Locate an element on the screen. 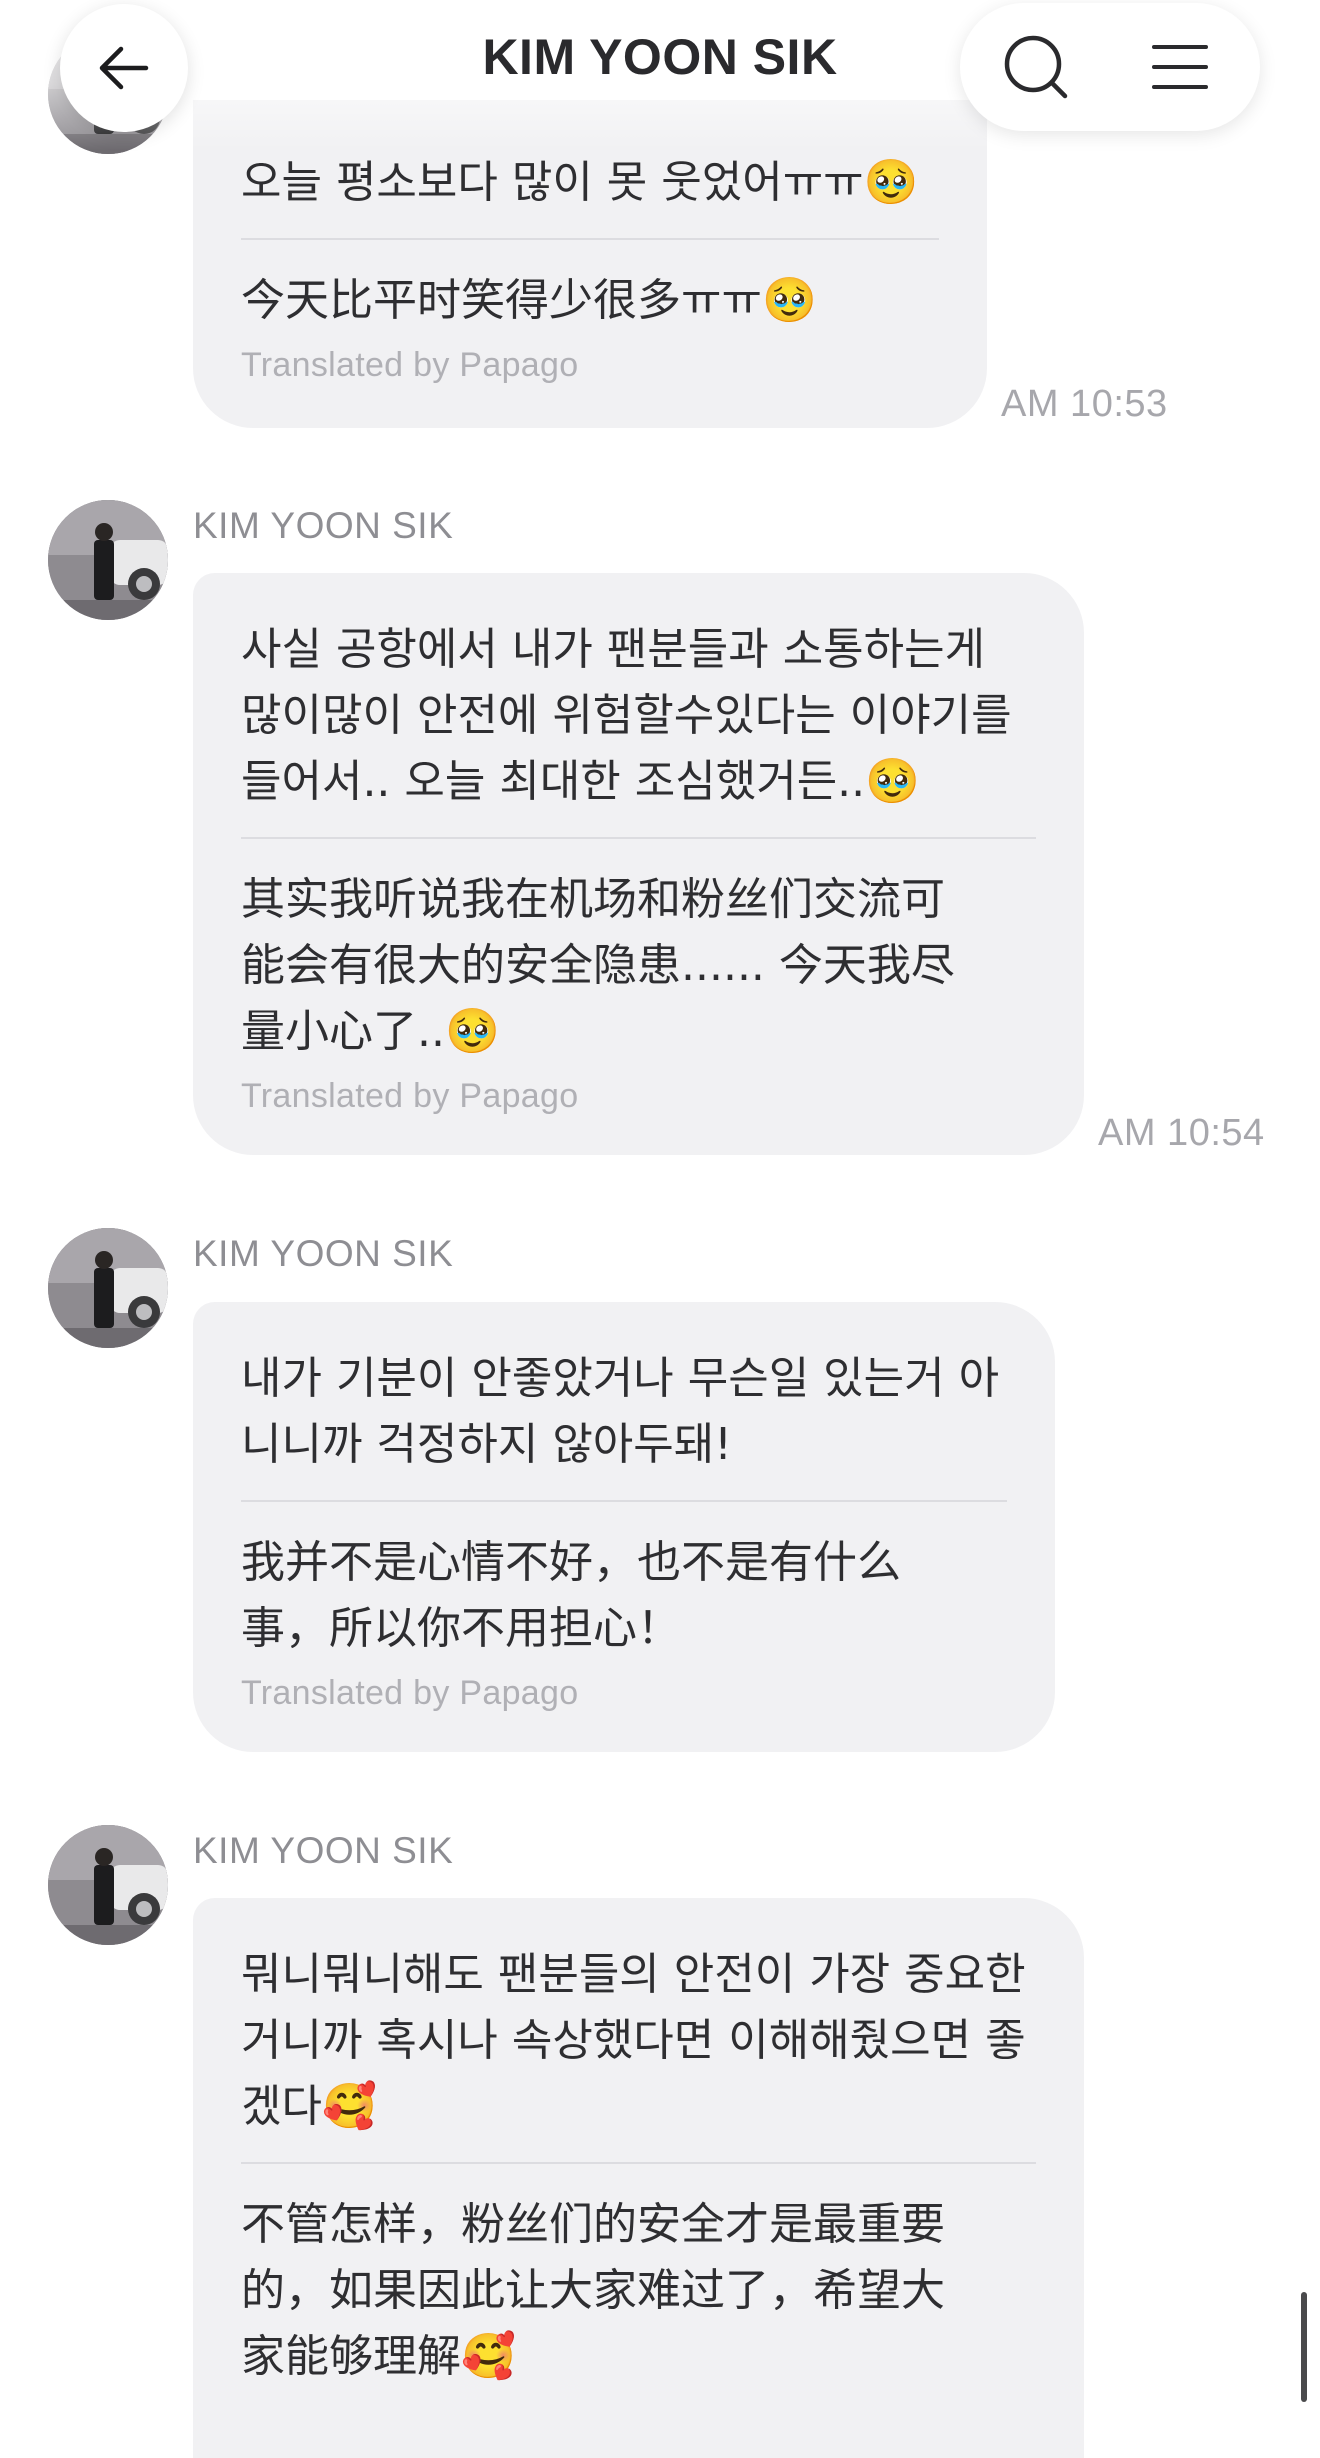  menu-button is located at coordinates (1180, 67).